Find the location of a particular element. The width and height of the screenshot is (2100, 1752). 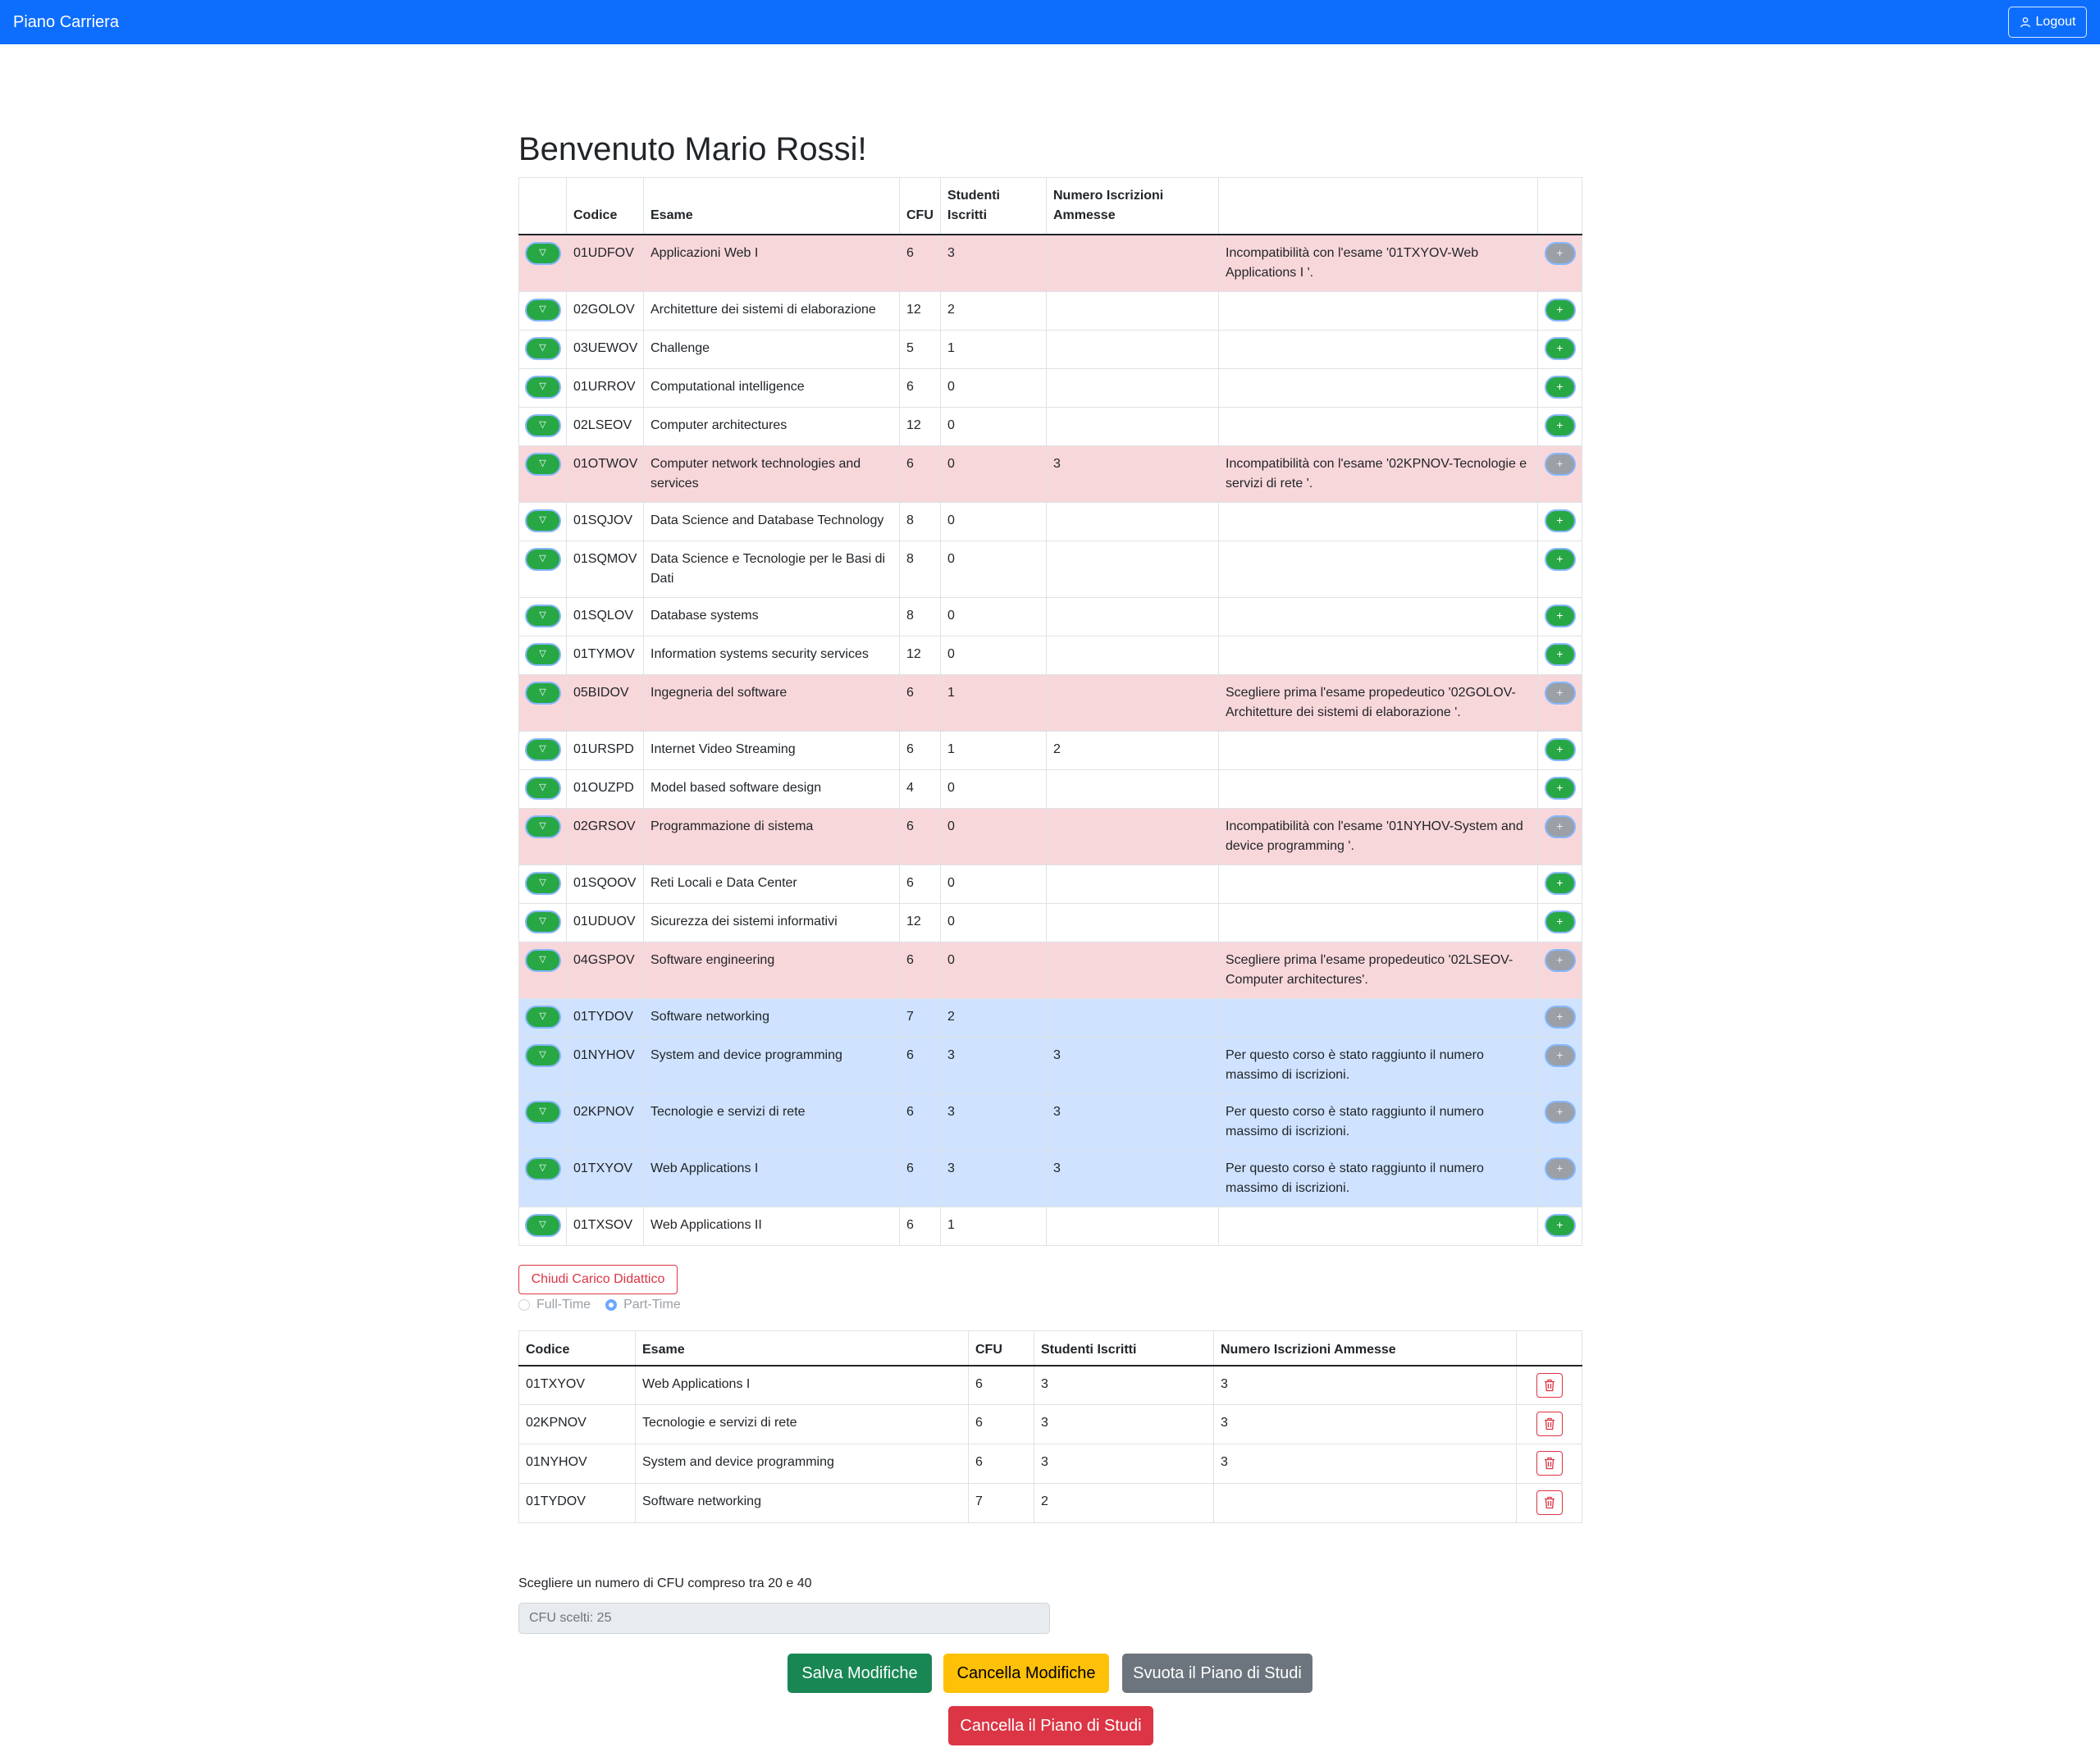

radio-part-time: Part-Time is located at coordinates (643, 1305).